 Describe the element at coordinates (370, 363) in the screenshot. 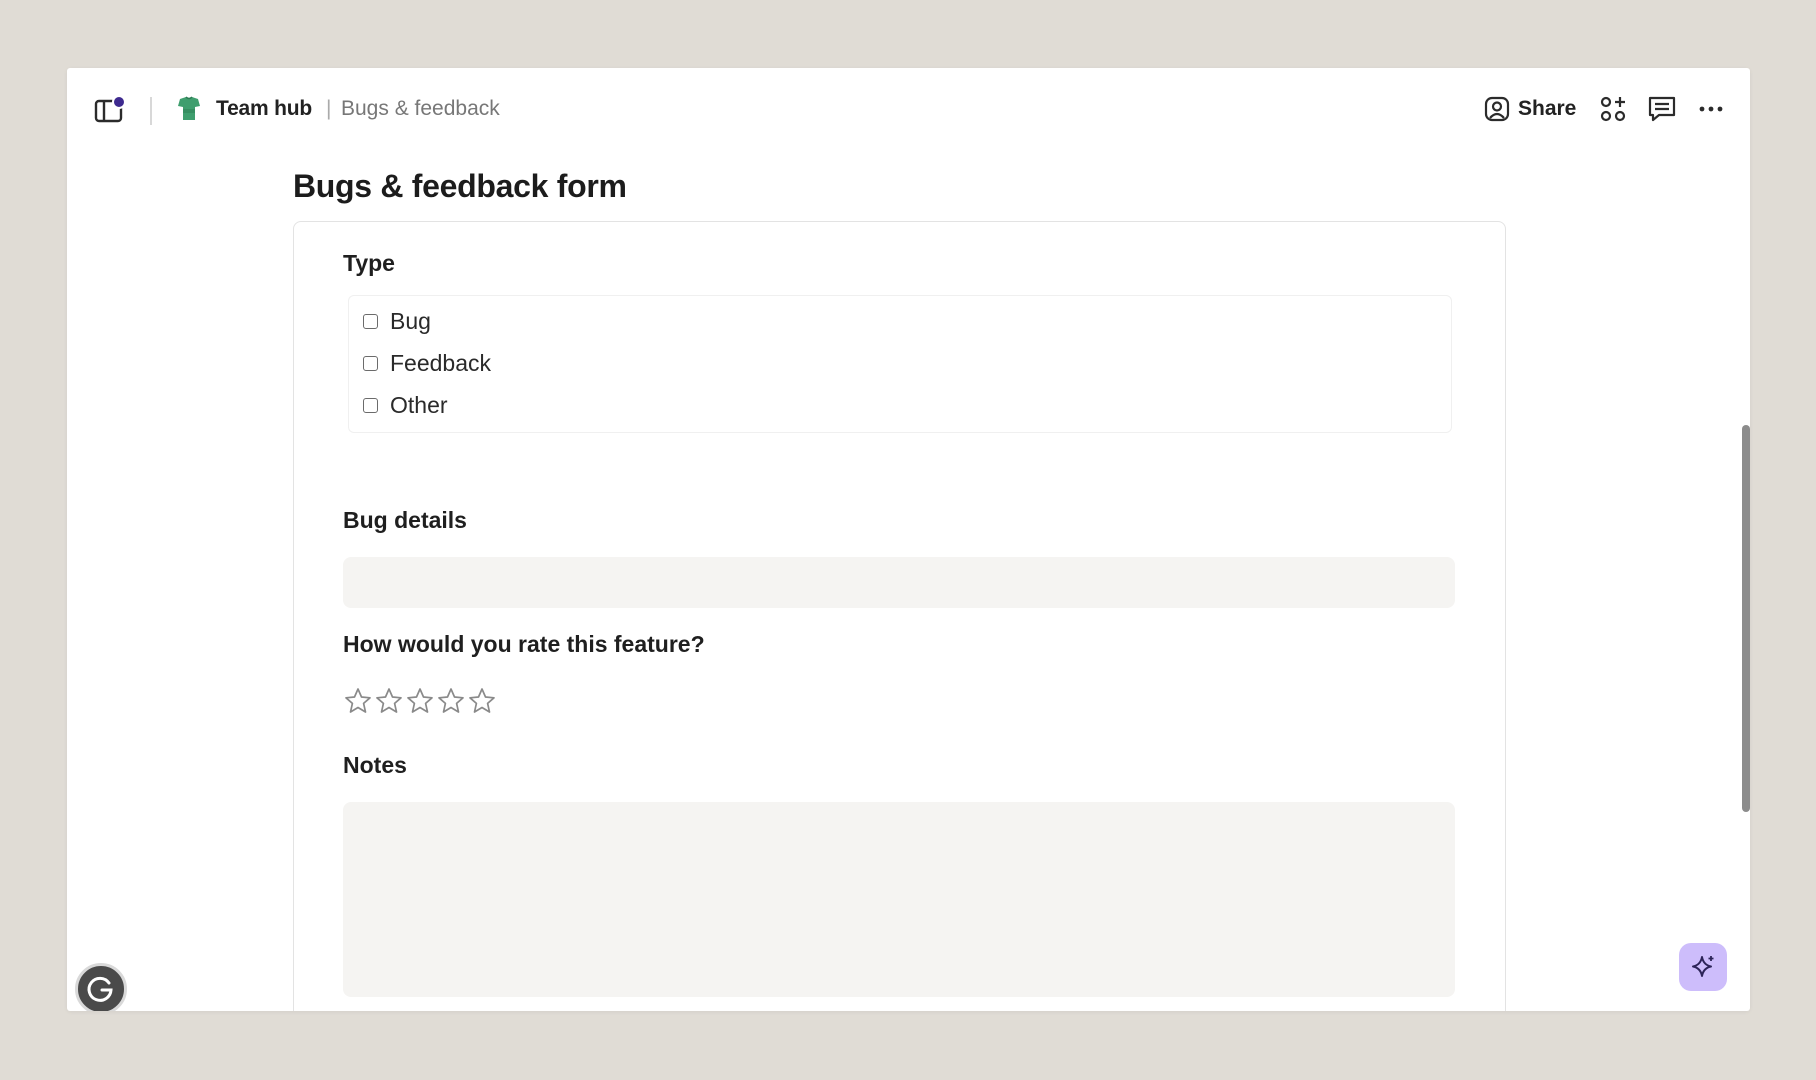

I see `option-feedback-checkbox` at that location.